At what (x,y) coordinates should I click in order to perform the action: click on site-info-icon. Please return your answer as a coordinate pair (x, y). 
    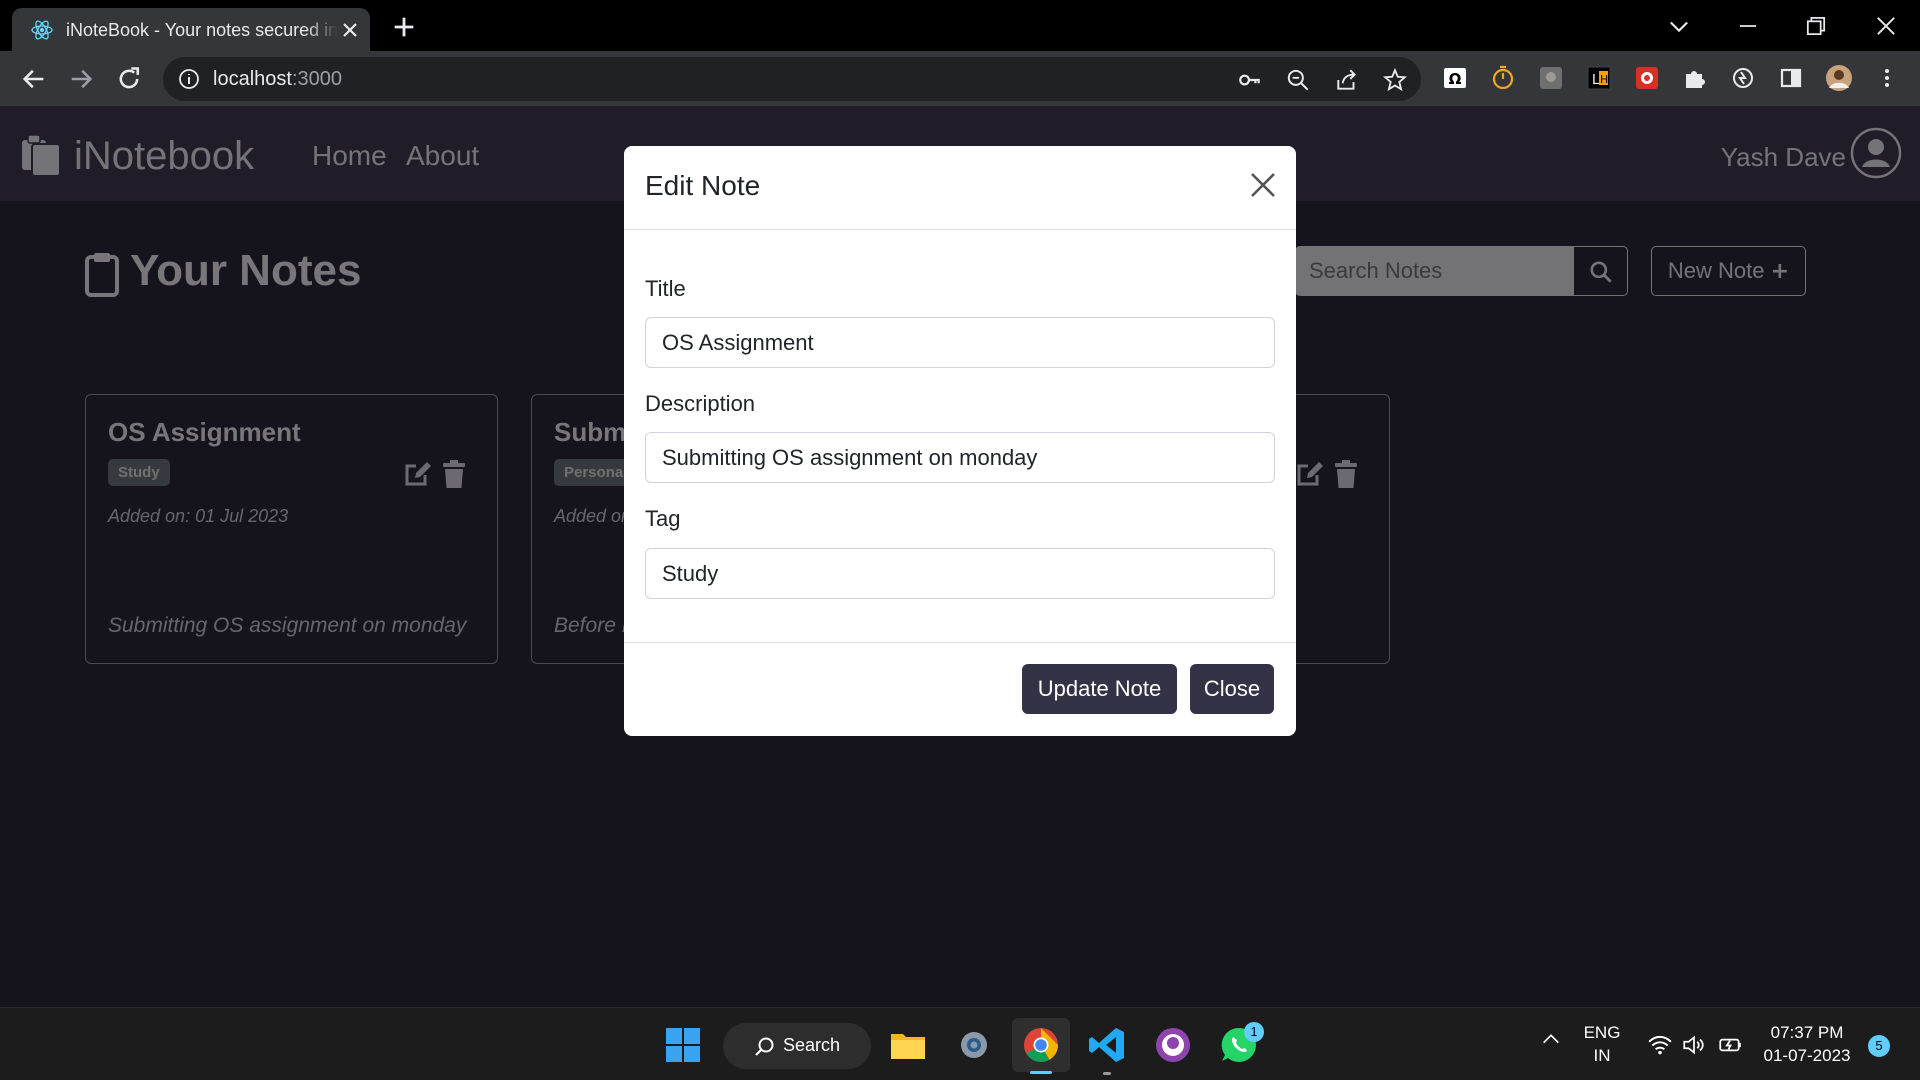
    Looking at the image, I should click on (189, 79).